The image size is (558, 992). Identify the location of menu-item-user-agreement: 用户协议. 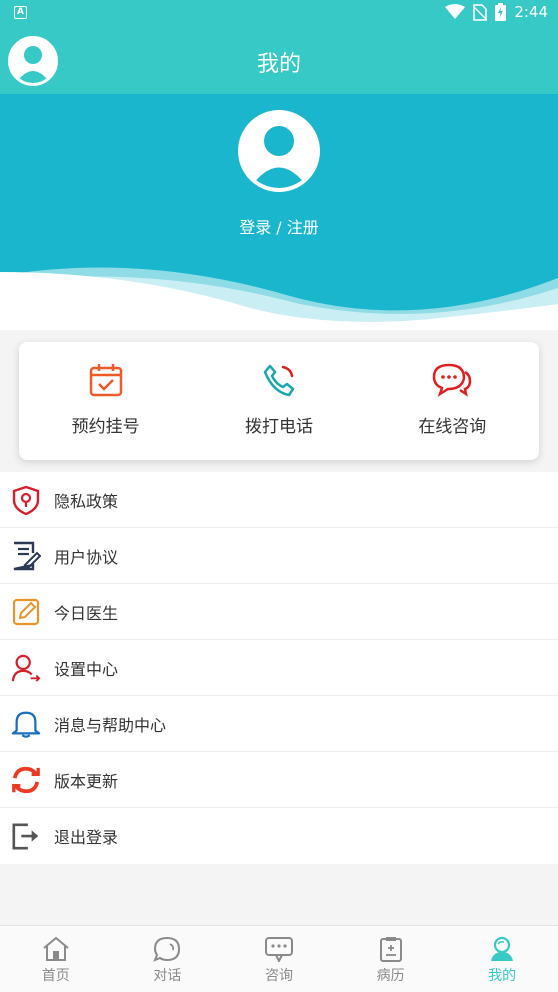
(279, 556).